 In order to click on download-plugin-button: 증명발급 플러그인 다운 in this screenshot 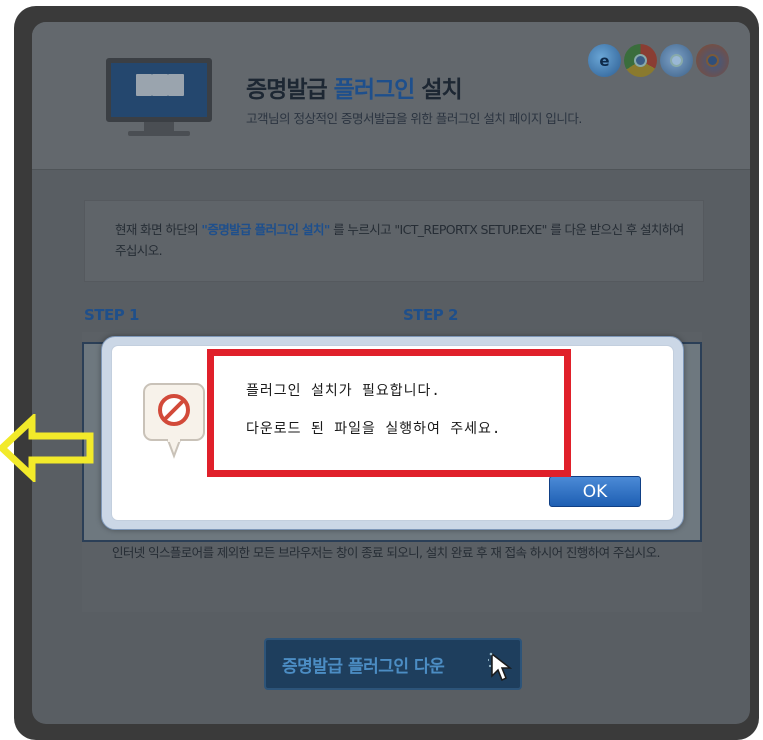, I will do `click(393, 664)`.